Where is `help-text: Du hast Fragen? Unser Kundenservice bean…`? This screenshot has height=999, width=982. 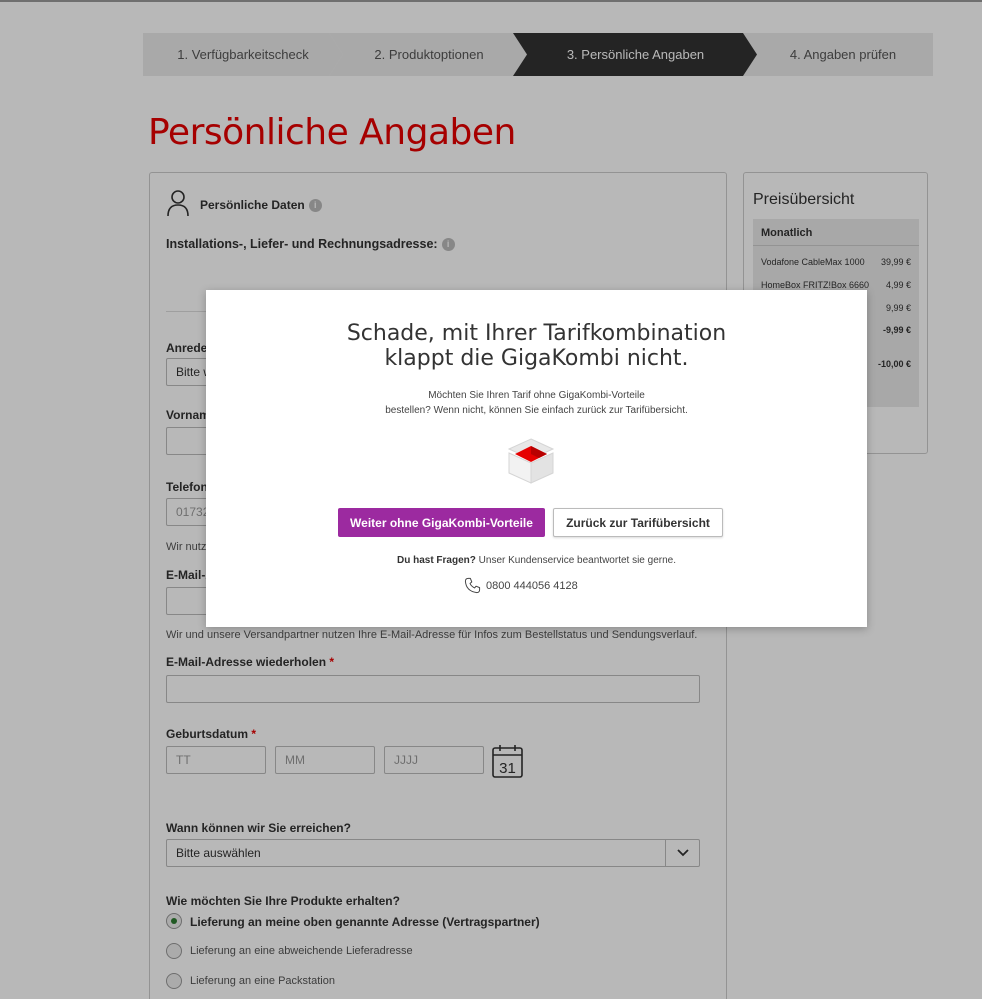 help-text: Du hast Fragen? Unser Kundenservice bean… is located at coordinates (536, 560).